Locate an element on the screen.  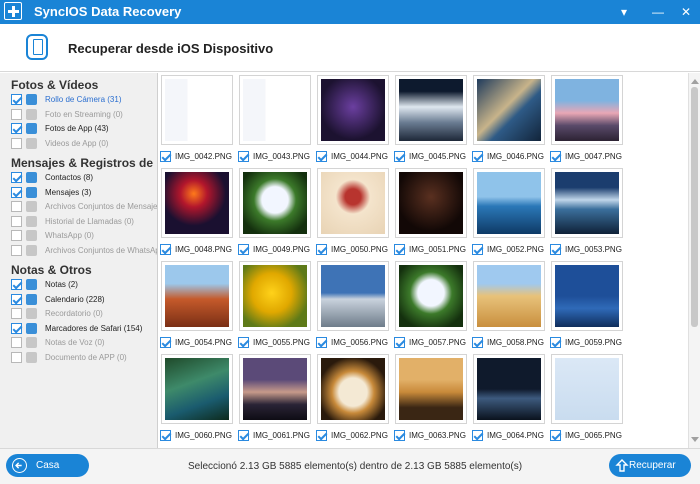
photo-tile: IMG_0058.PNG is located at coordinates (509, 307).